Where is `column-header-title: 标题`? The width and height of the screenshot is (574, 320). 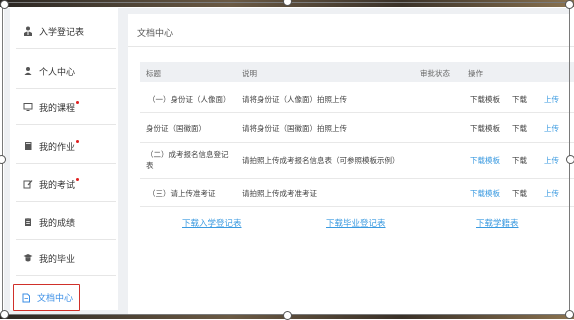 column-header-title: 标题 is located at coordinates (153, 73).